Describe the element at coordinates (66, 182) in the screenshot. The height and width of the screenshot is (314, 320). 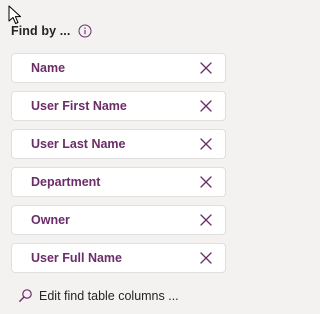
I see `chip-label: Department` at that location.